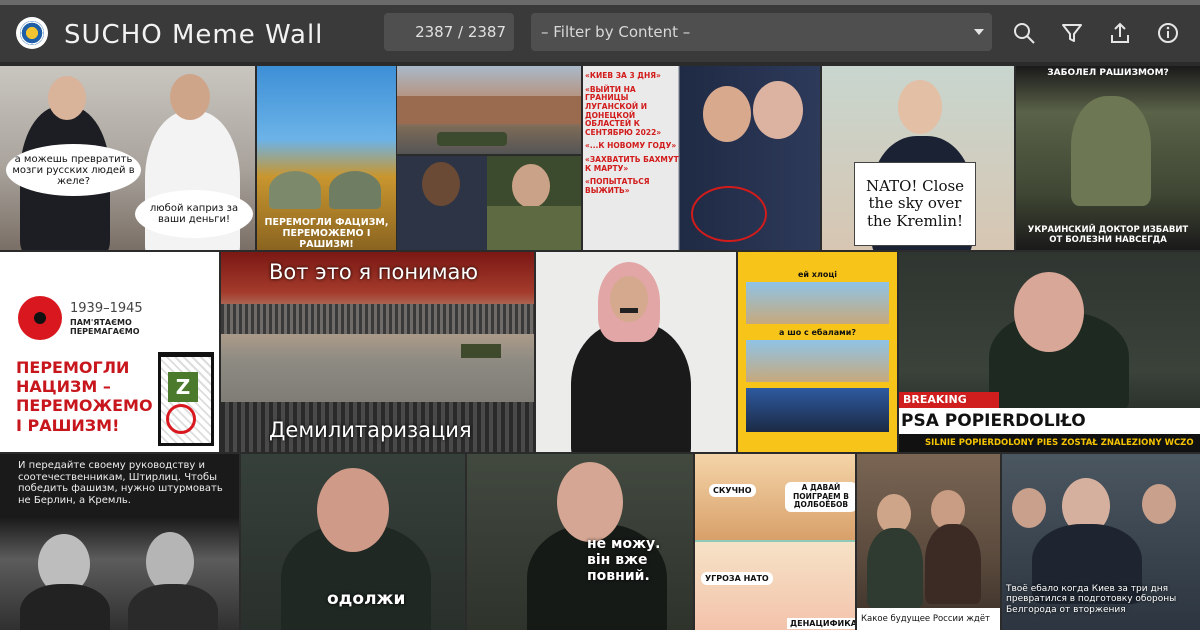  I want to click on meme-tile: ей хлоці а шо с ебалами?, so click(817, 352).